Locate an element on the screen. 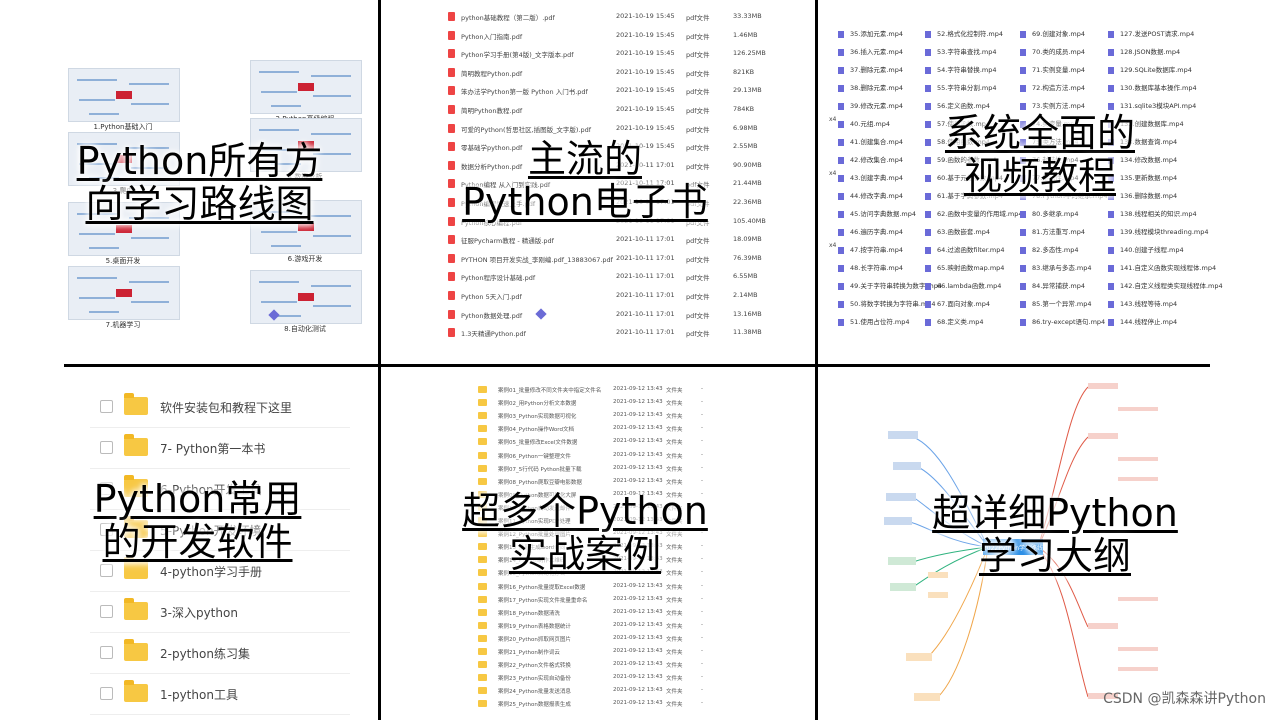 This screenshot has width=1280, height=720. video-file: 127.发送POST请求.mp4 is located at coordinates (1151, 35).